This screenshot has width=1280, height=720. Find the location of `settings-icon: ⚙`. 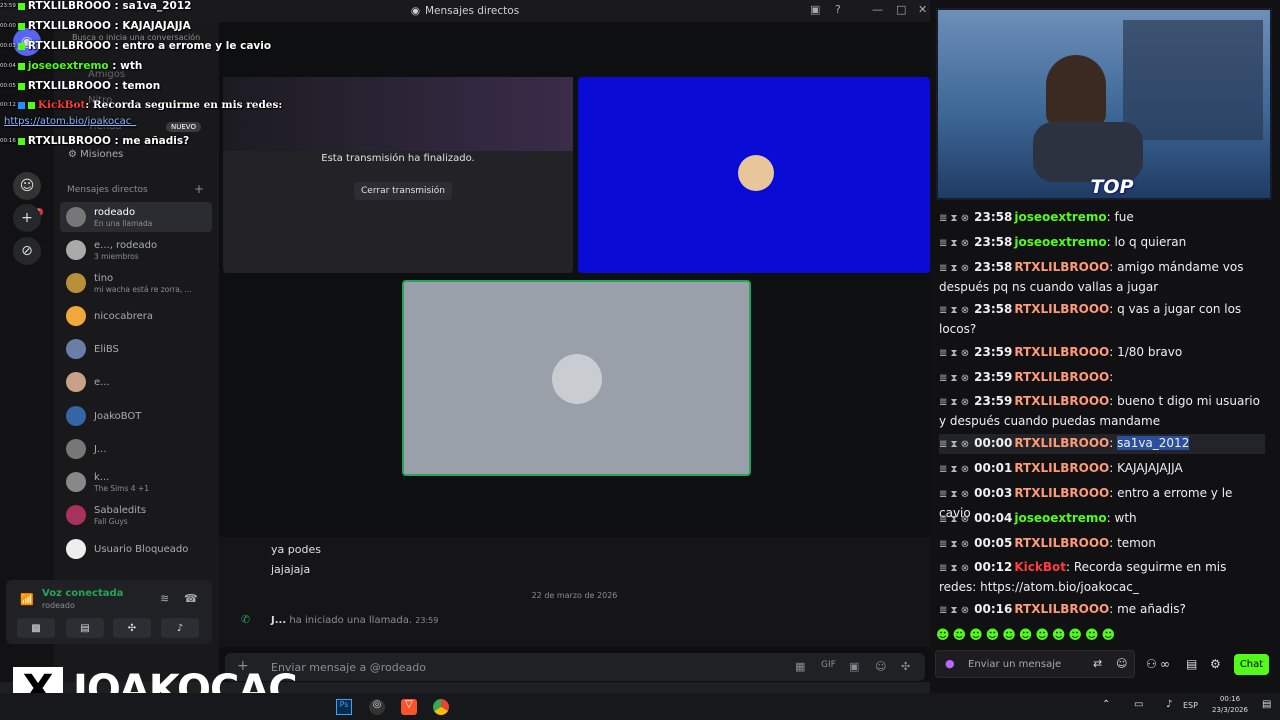

settings-icon: ⚙ is located at coordinates (1215, 664).